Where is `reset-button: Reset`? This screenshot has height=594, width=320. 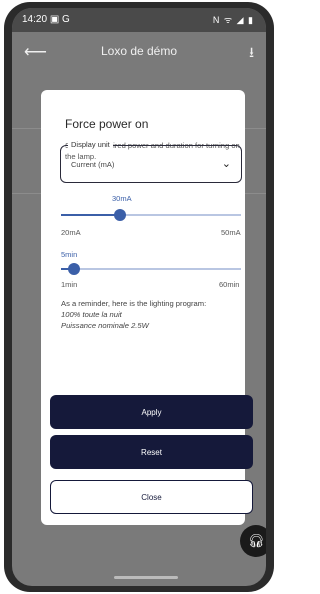 reset-button: Reset is located at coordinates (151, 452).